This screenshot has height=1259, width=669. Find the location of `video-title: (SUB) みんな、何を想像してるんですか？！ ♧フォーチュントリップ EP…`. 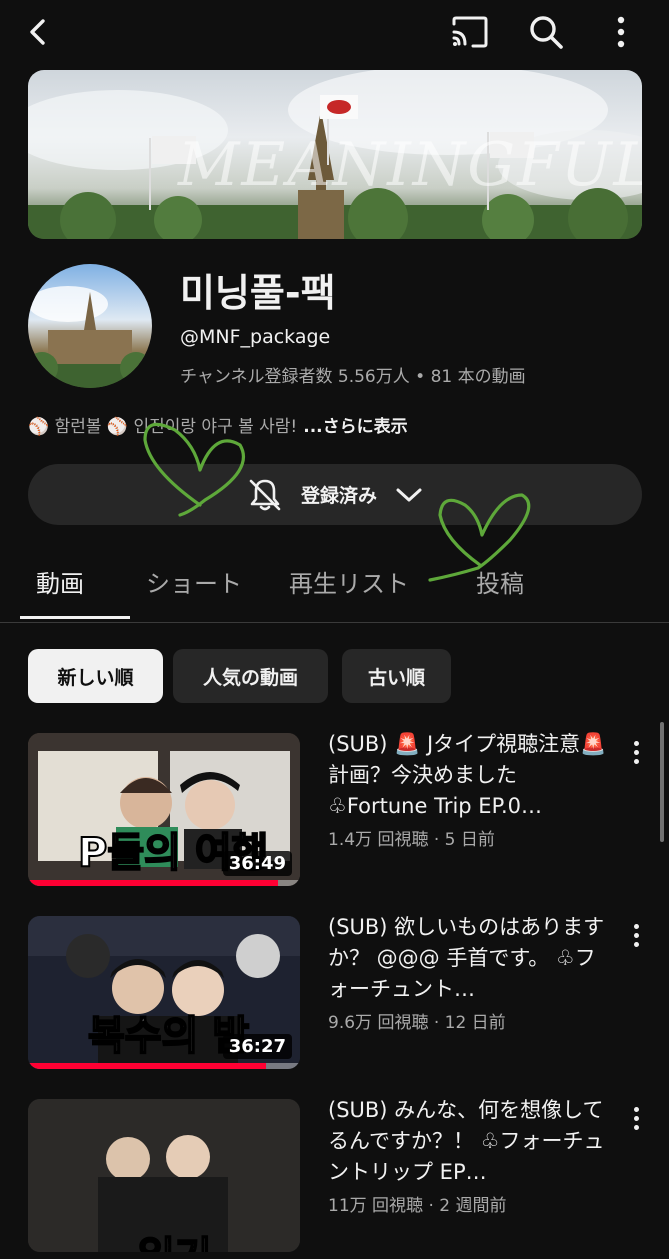

video-title: (SUB) みんな、何を想像してるんですか？！ ♧フォーチュントリップ EP… is located at coordinates (470, 1141).